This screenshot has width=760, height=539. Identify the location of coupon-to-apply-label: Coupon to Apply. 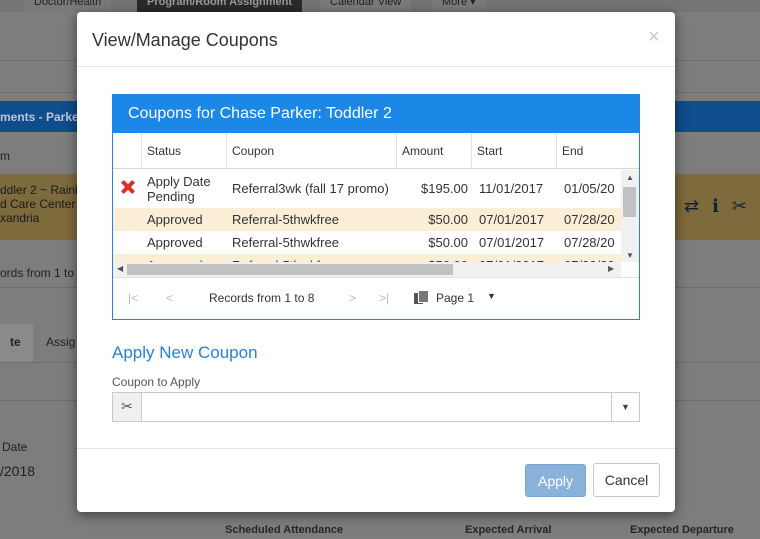
(156, 382).